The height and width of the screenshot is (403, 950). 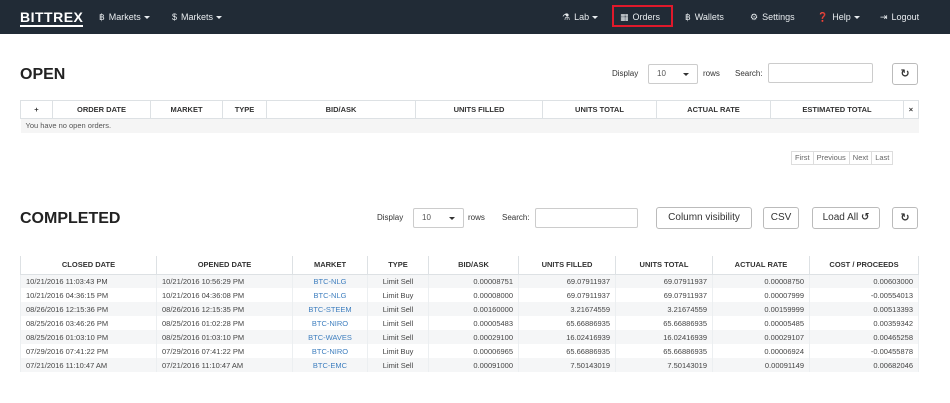 What do you see at coordinates (823, 17) in the screenshot?
I see `question-icon: ❓` at bounding box center [823, 17].